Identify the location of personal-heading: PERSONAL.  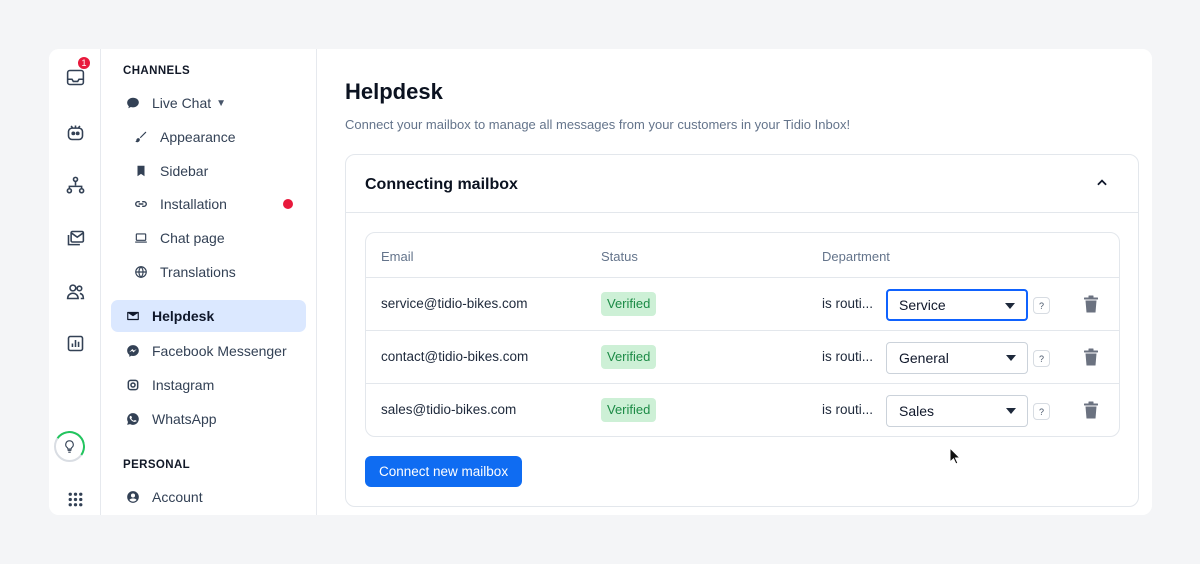
(157, 465).